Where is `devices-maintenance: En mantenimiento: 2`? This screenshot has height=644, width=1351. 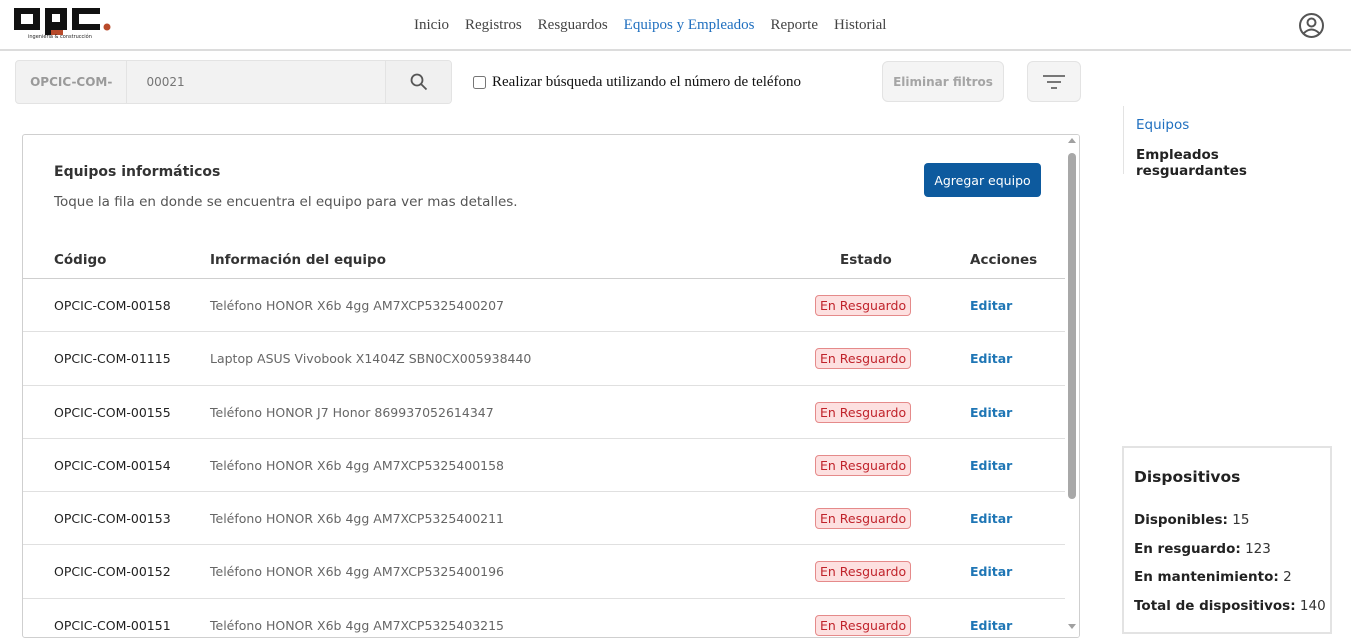 devices-maintenance: En mantenimiento: 2 is located at coordinates (1213, 577).